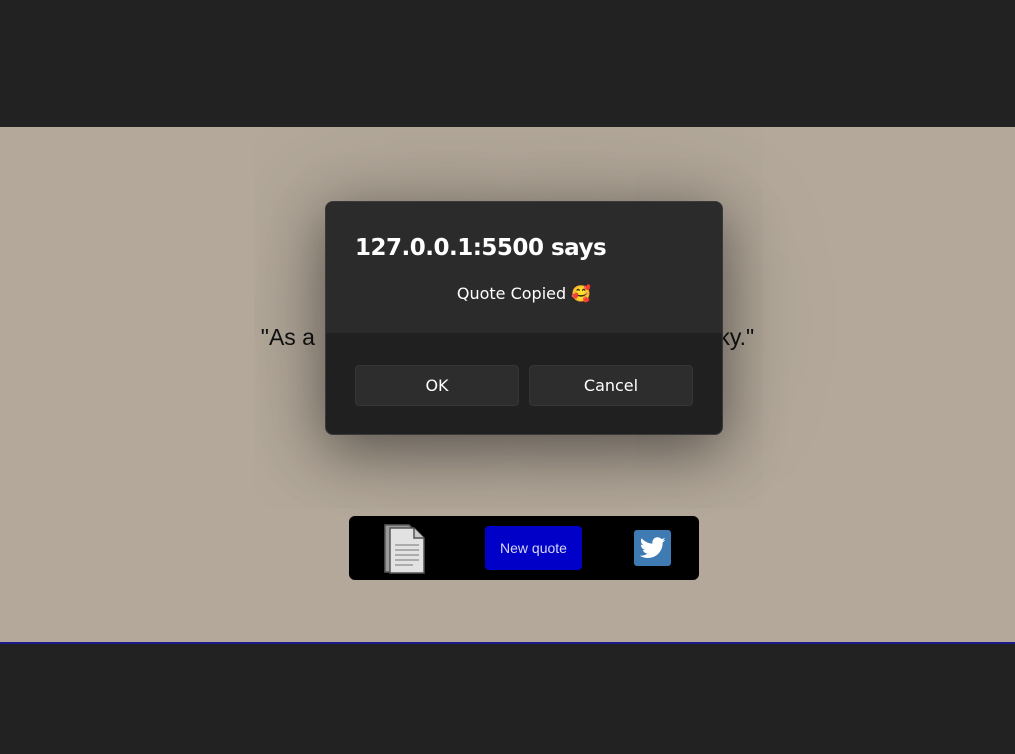 The width and height of the screenshot is (1015, 754). Describe the element at coordinates (507, 699) in the screenshot. I see `bottom-dark-band` at that location.